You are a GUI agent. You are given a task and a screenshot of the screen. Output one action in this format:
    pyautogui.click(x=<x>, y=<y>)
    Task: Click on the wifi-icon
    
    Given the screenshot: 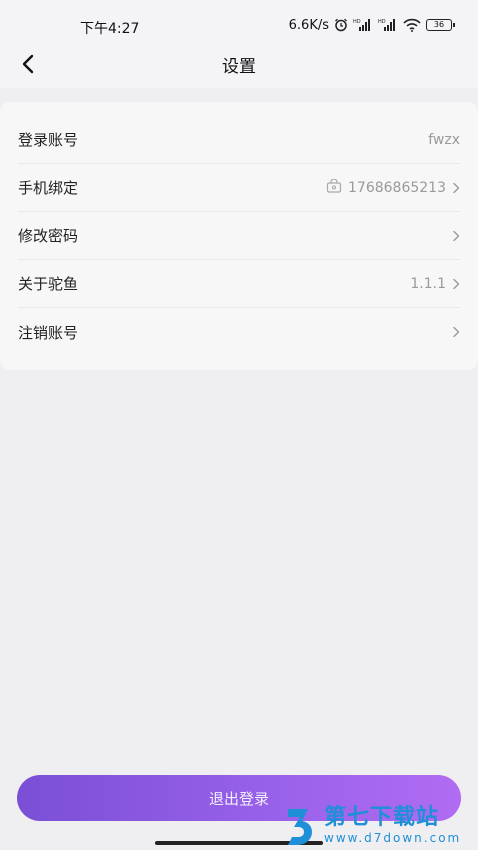 What is the action you would take?
    pyautogui.click(x=412, y=25)
    